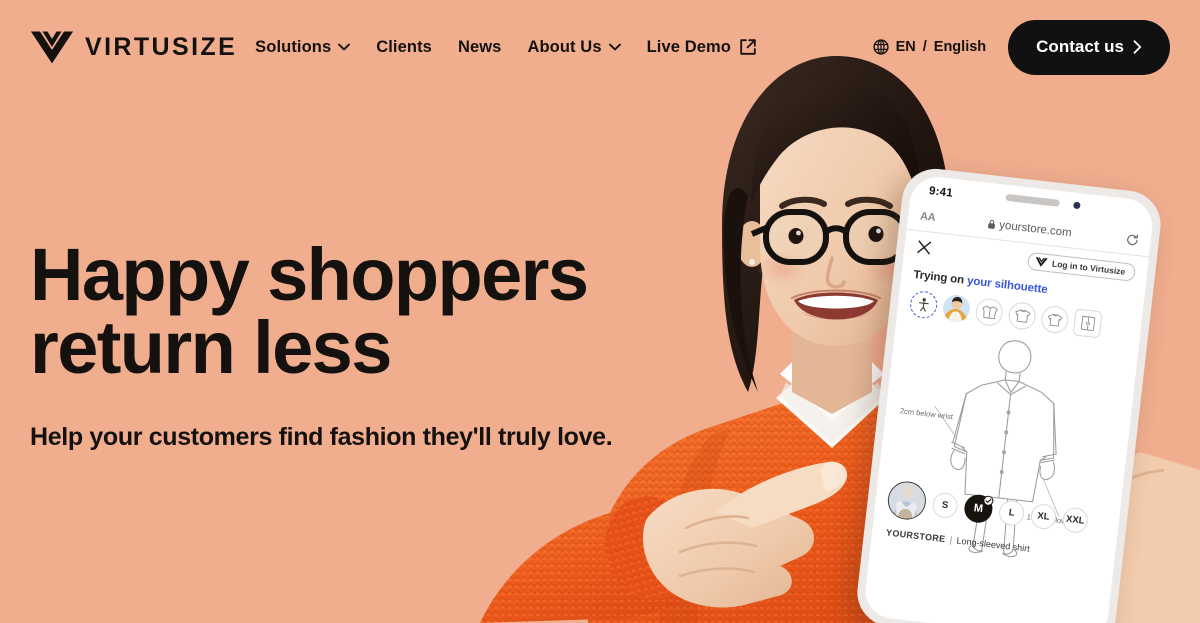 The image size is (1200, 623). What do you see at coordinates (941, 192) in the screenshot?
I see `status-time: 9:41` at bounding box center [941, 192].